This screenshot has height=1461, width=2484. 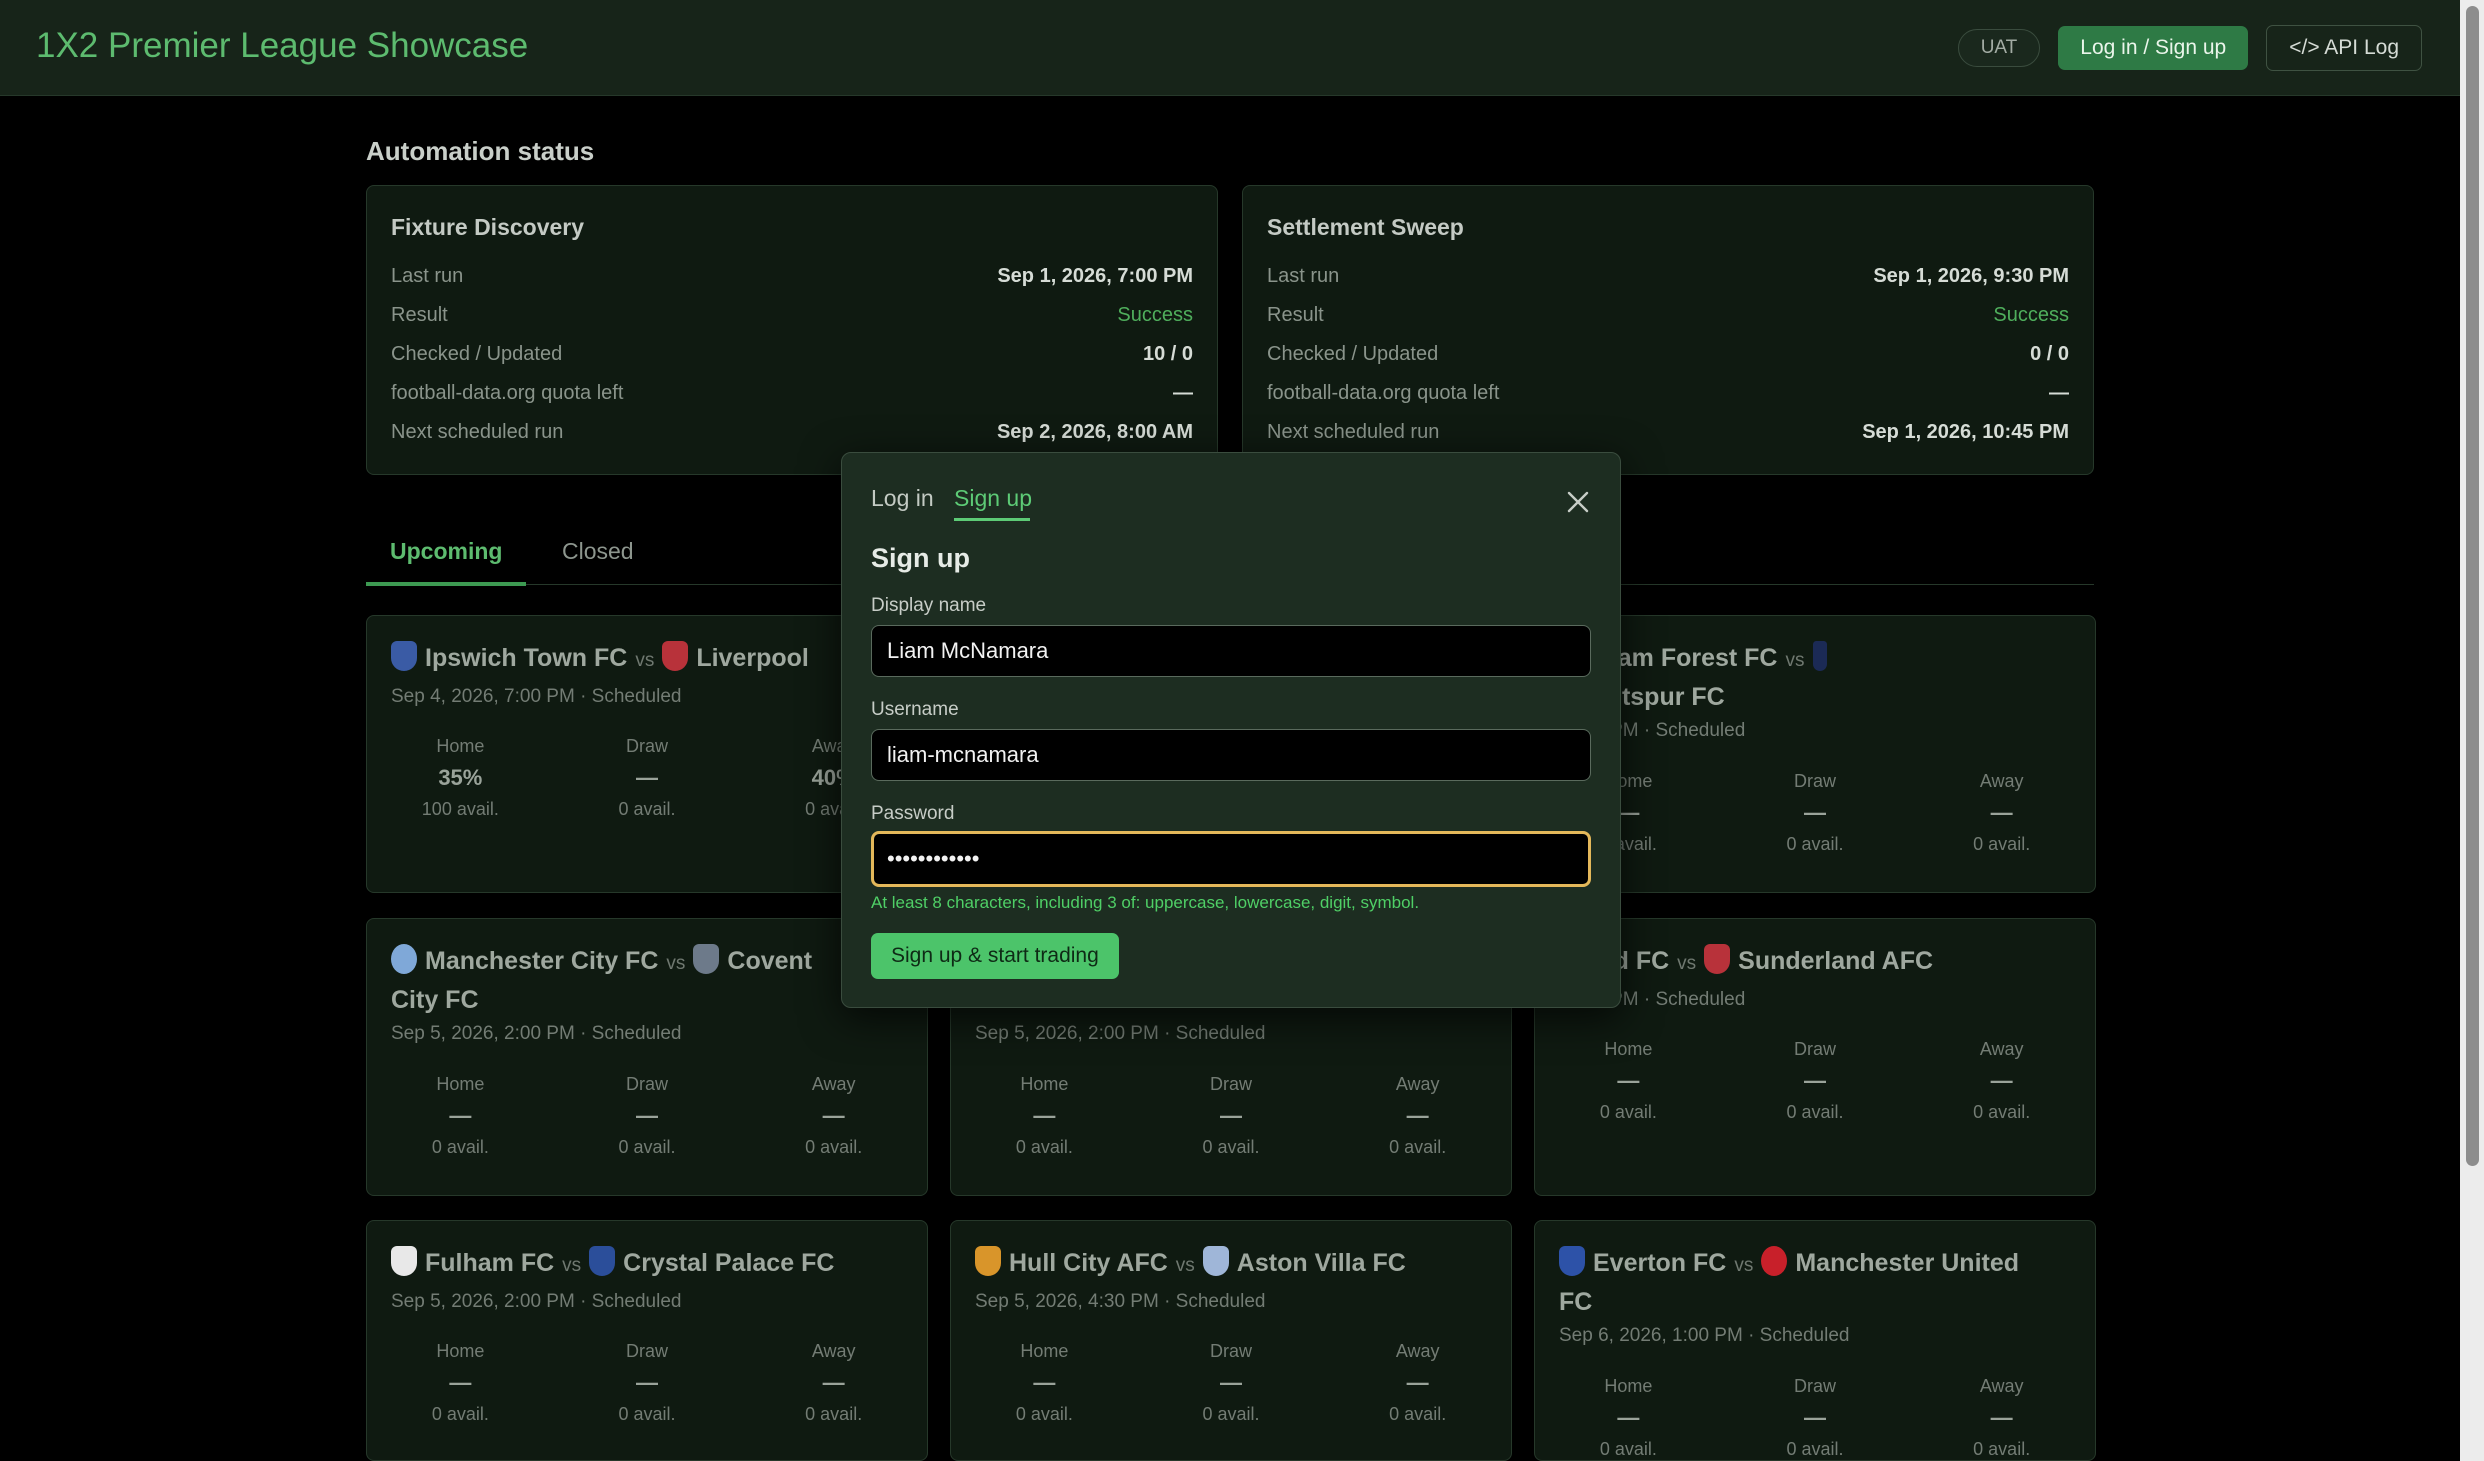 What do you see at coordinates (1303, 276) in the screenshot?
I see `status-key: Last run` at bounding box center [1303, 276].